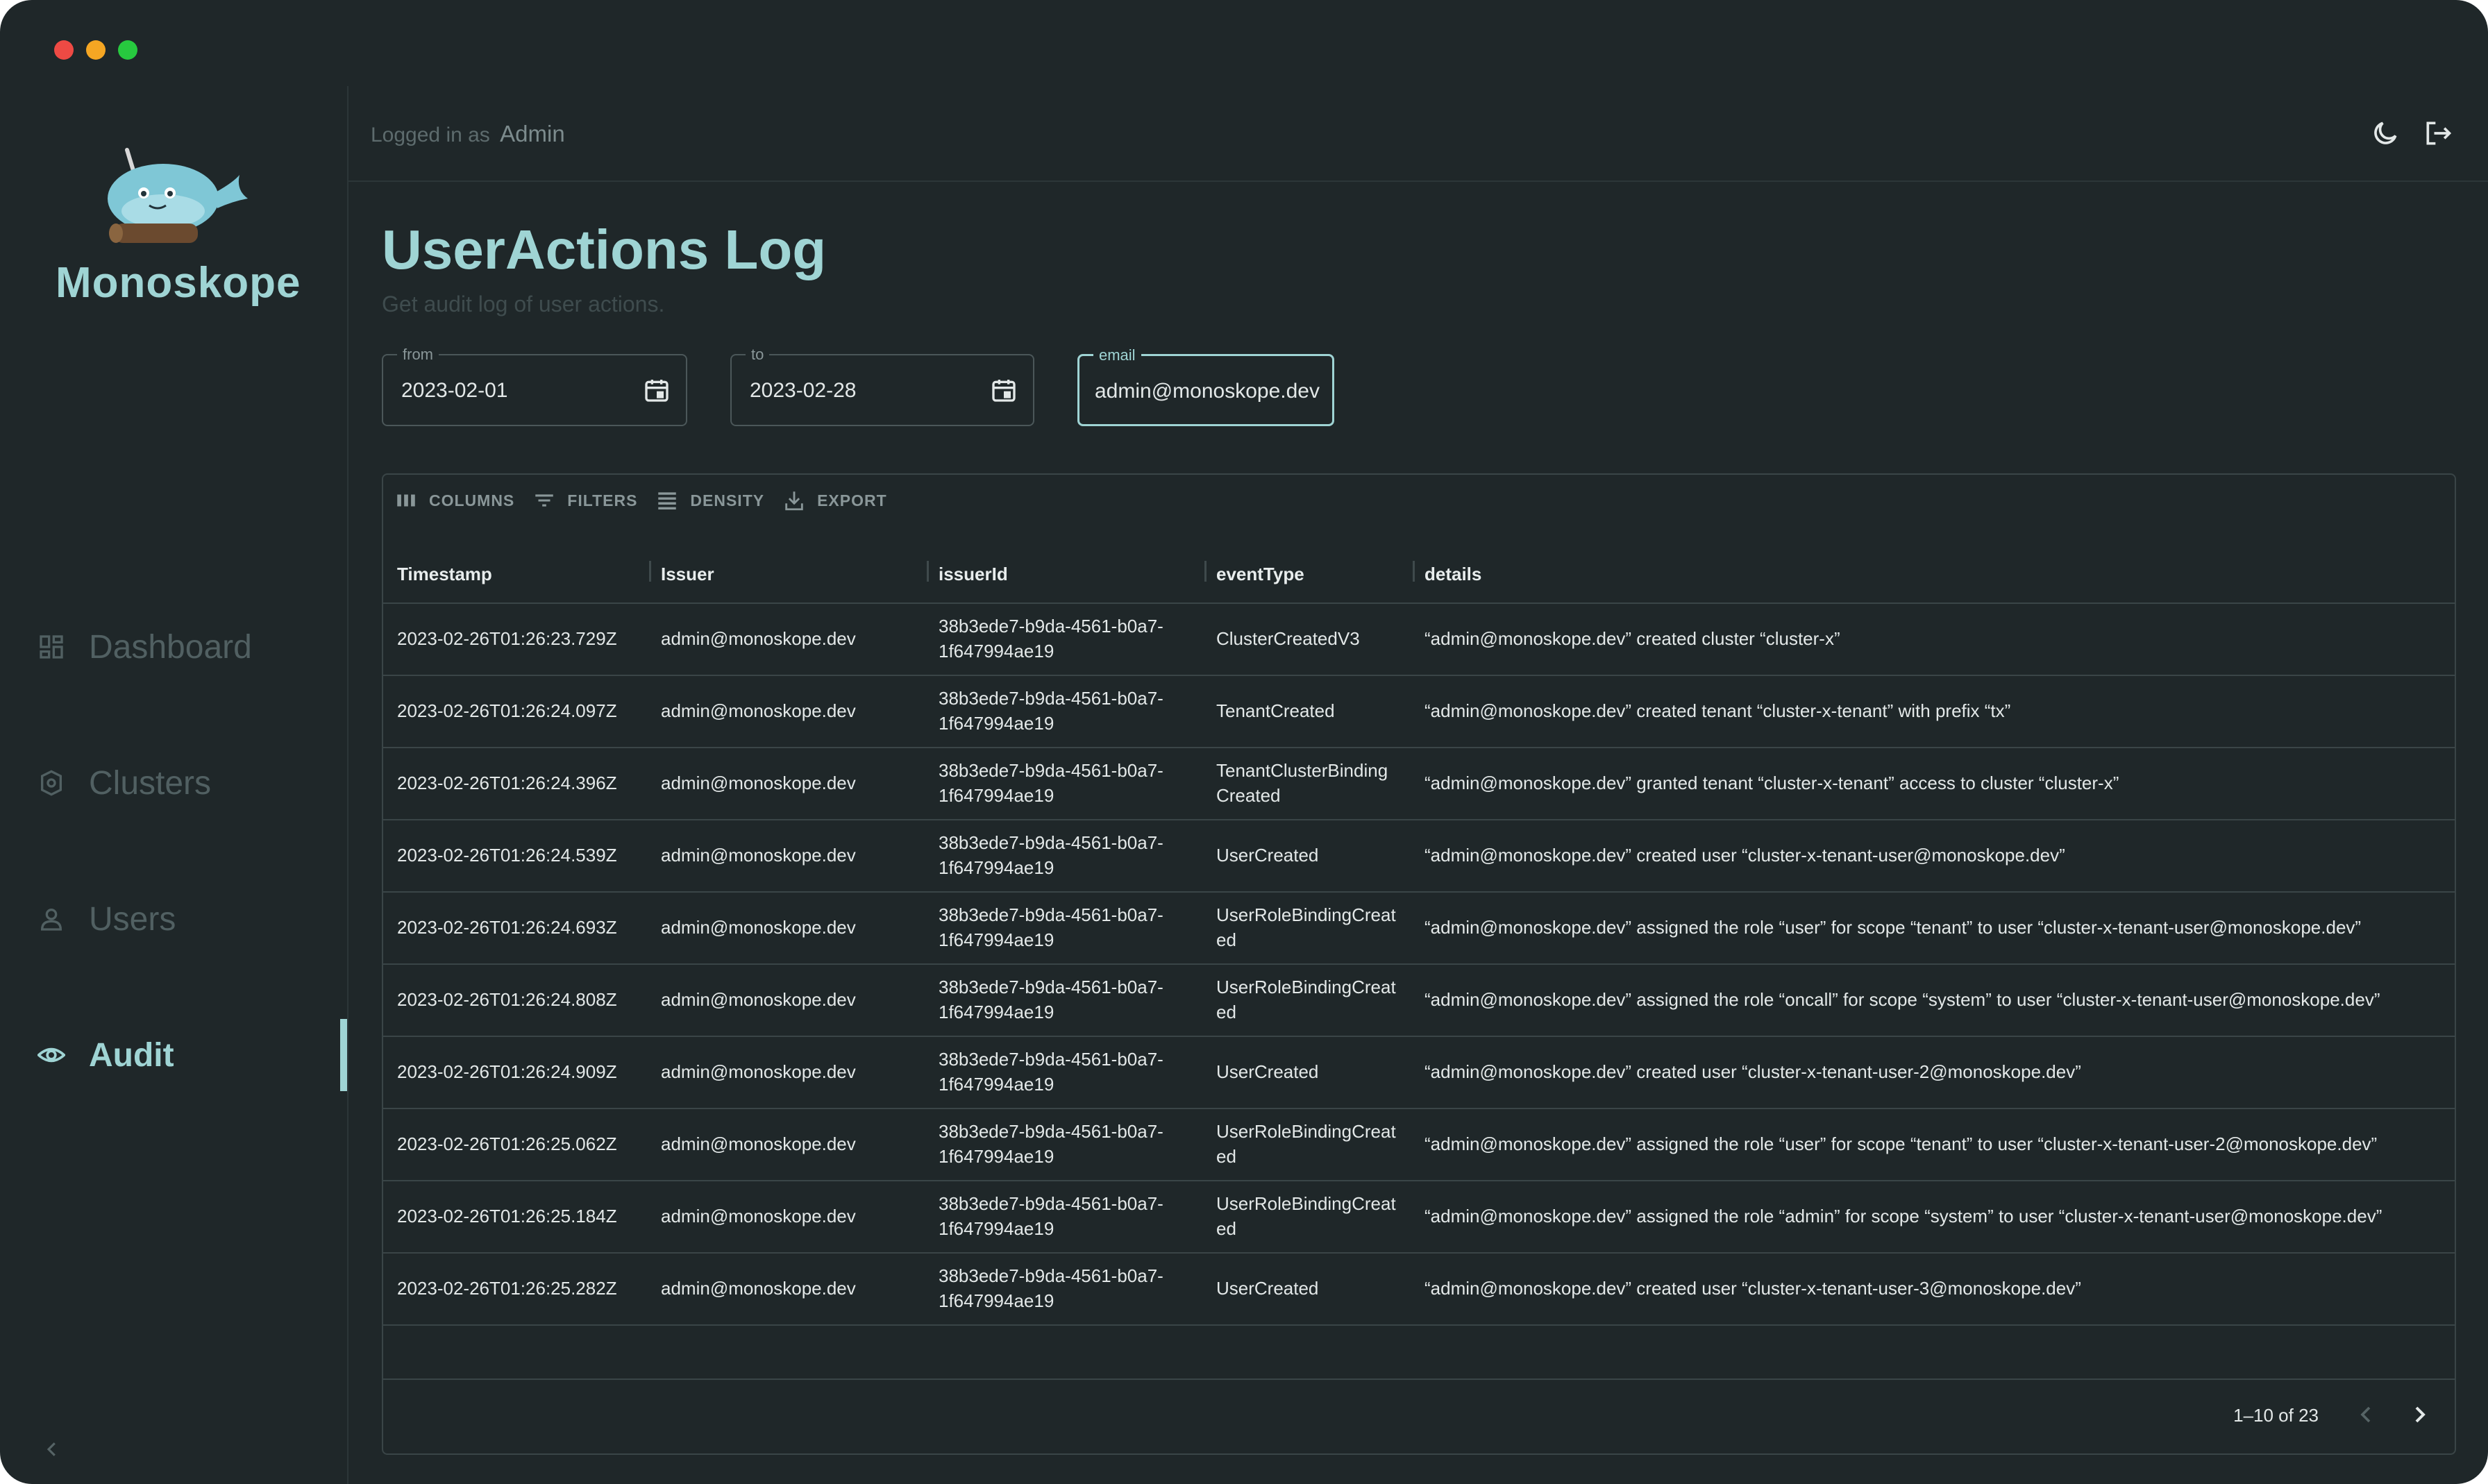 This screenshot has height=1484, width=2488. What do you see at coordinates (507, 999) in the screenshot?
I see `cell-timestamp: 2023-02-26T01:26:24.808Z` at bounding box center [507, 999].